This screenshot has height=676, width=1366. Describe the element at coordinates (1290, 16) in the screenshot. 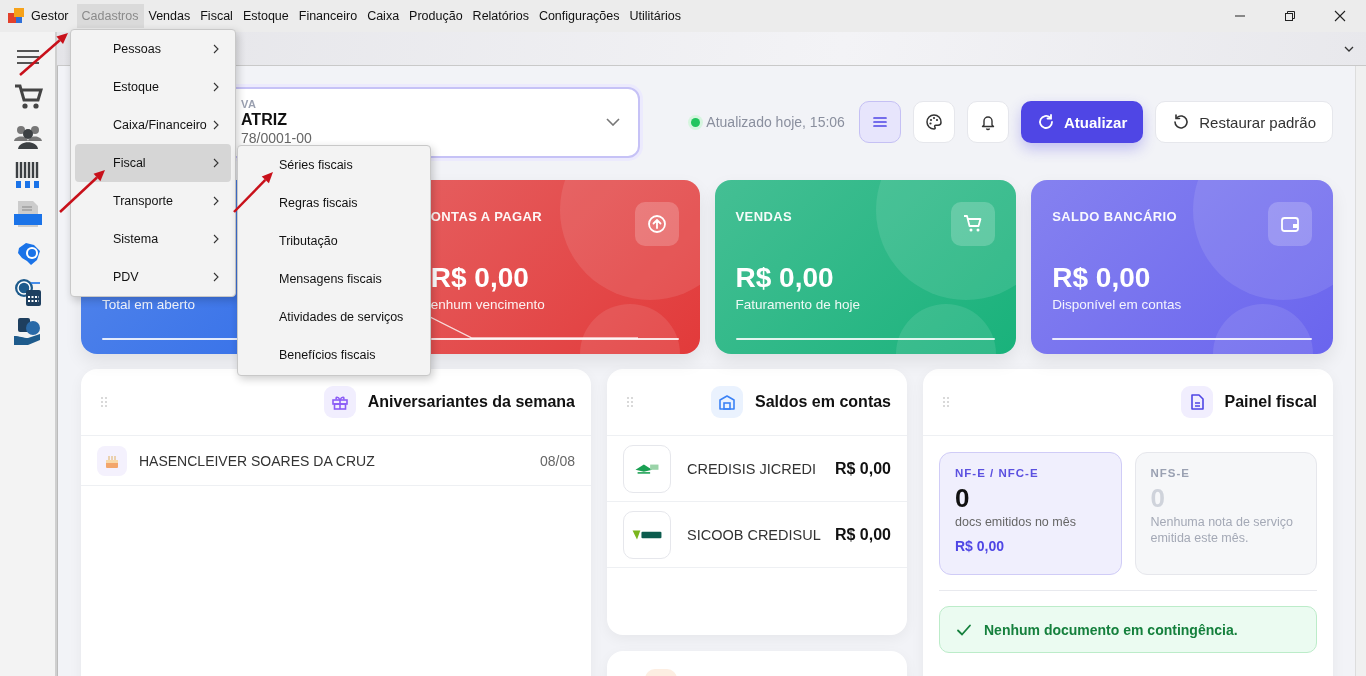

I see `maximize-icon` at that location.